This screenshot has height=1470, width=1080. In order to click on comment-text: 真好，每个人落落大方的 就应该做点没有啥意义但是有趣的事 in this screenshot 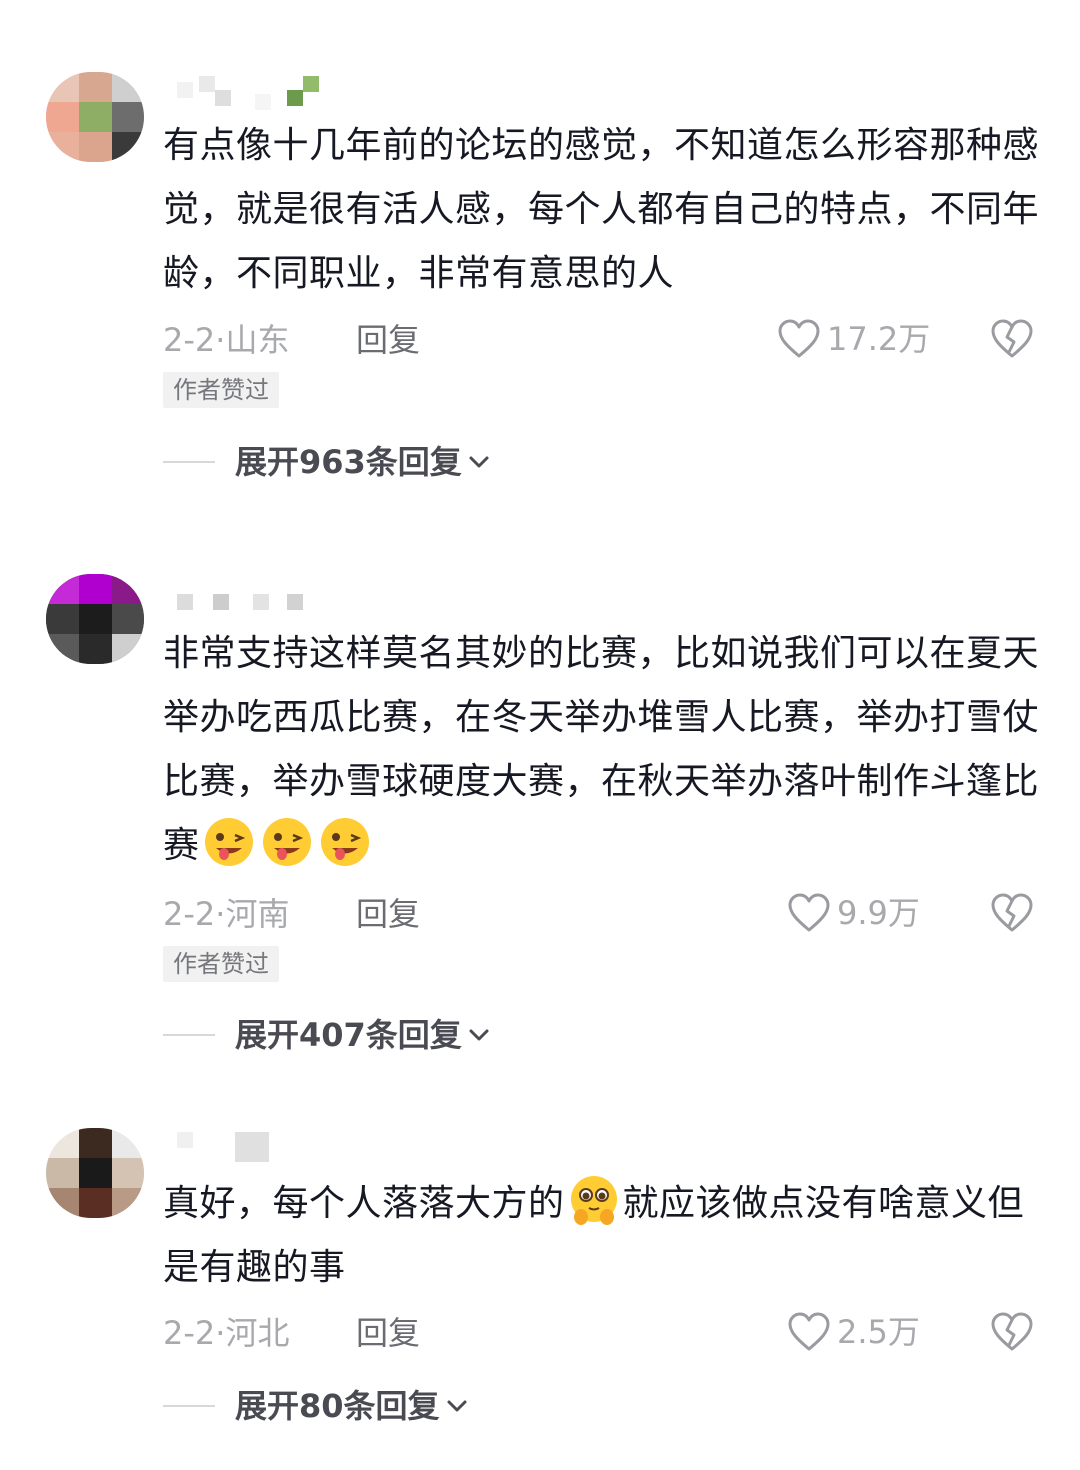, I will do `click(603, 1236)`.